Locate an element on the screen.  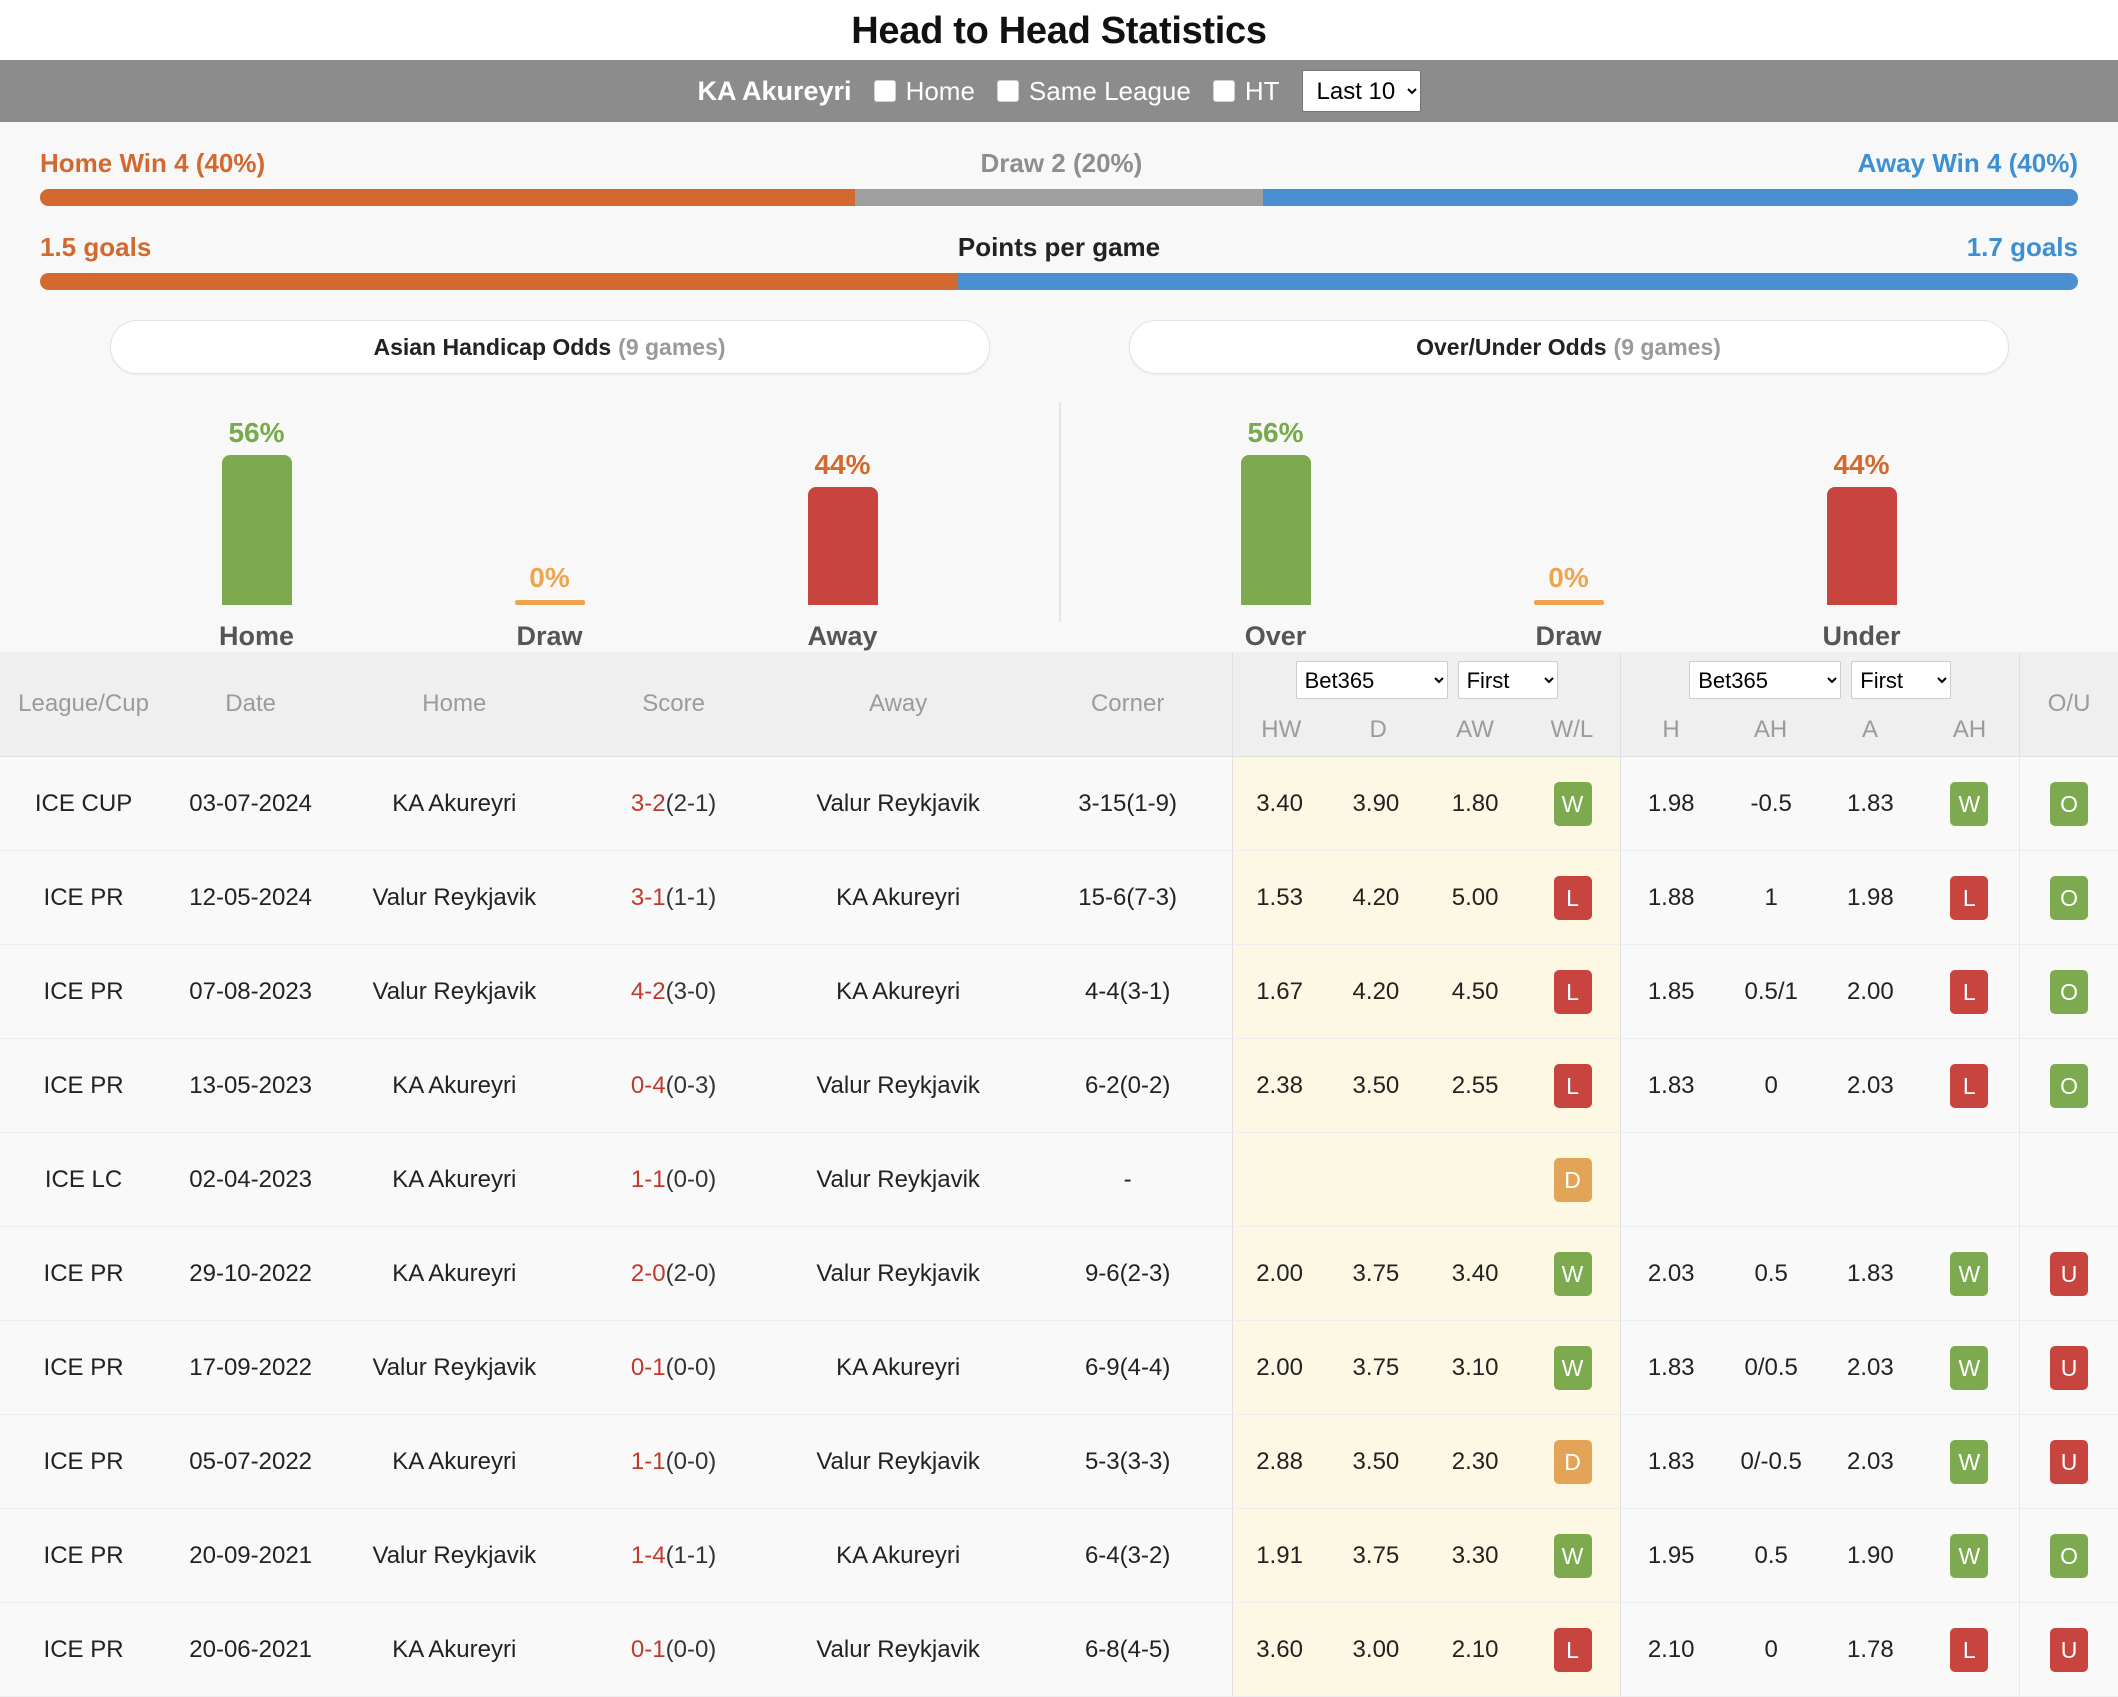
filter-home-group: Home is located at coordinates (924, 91).